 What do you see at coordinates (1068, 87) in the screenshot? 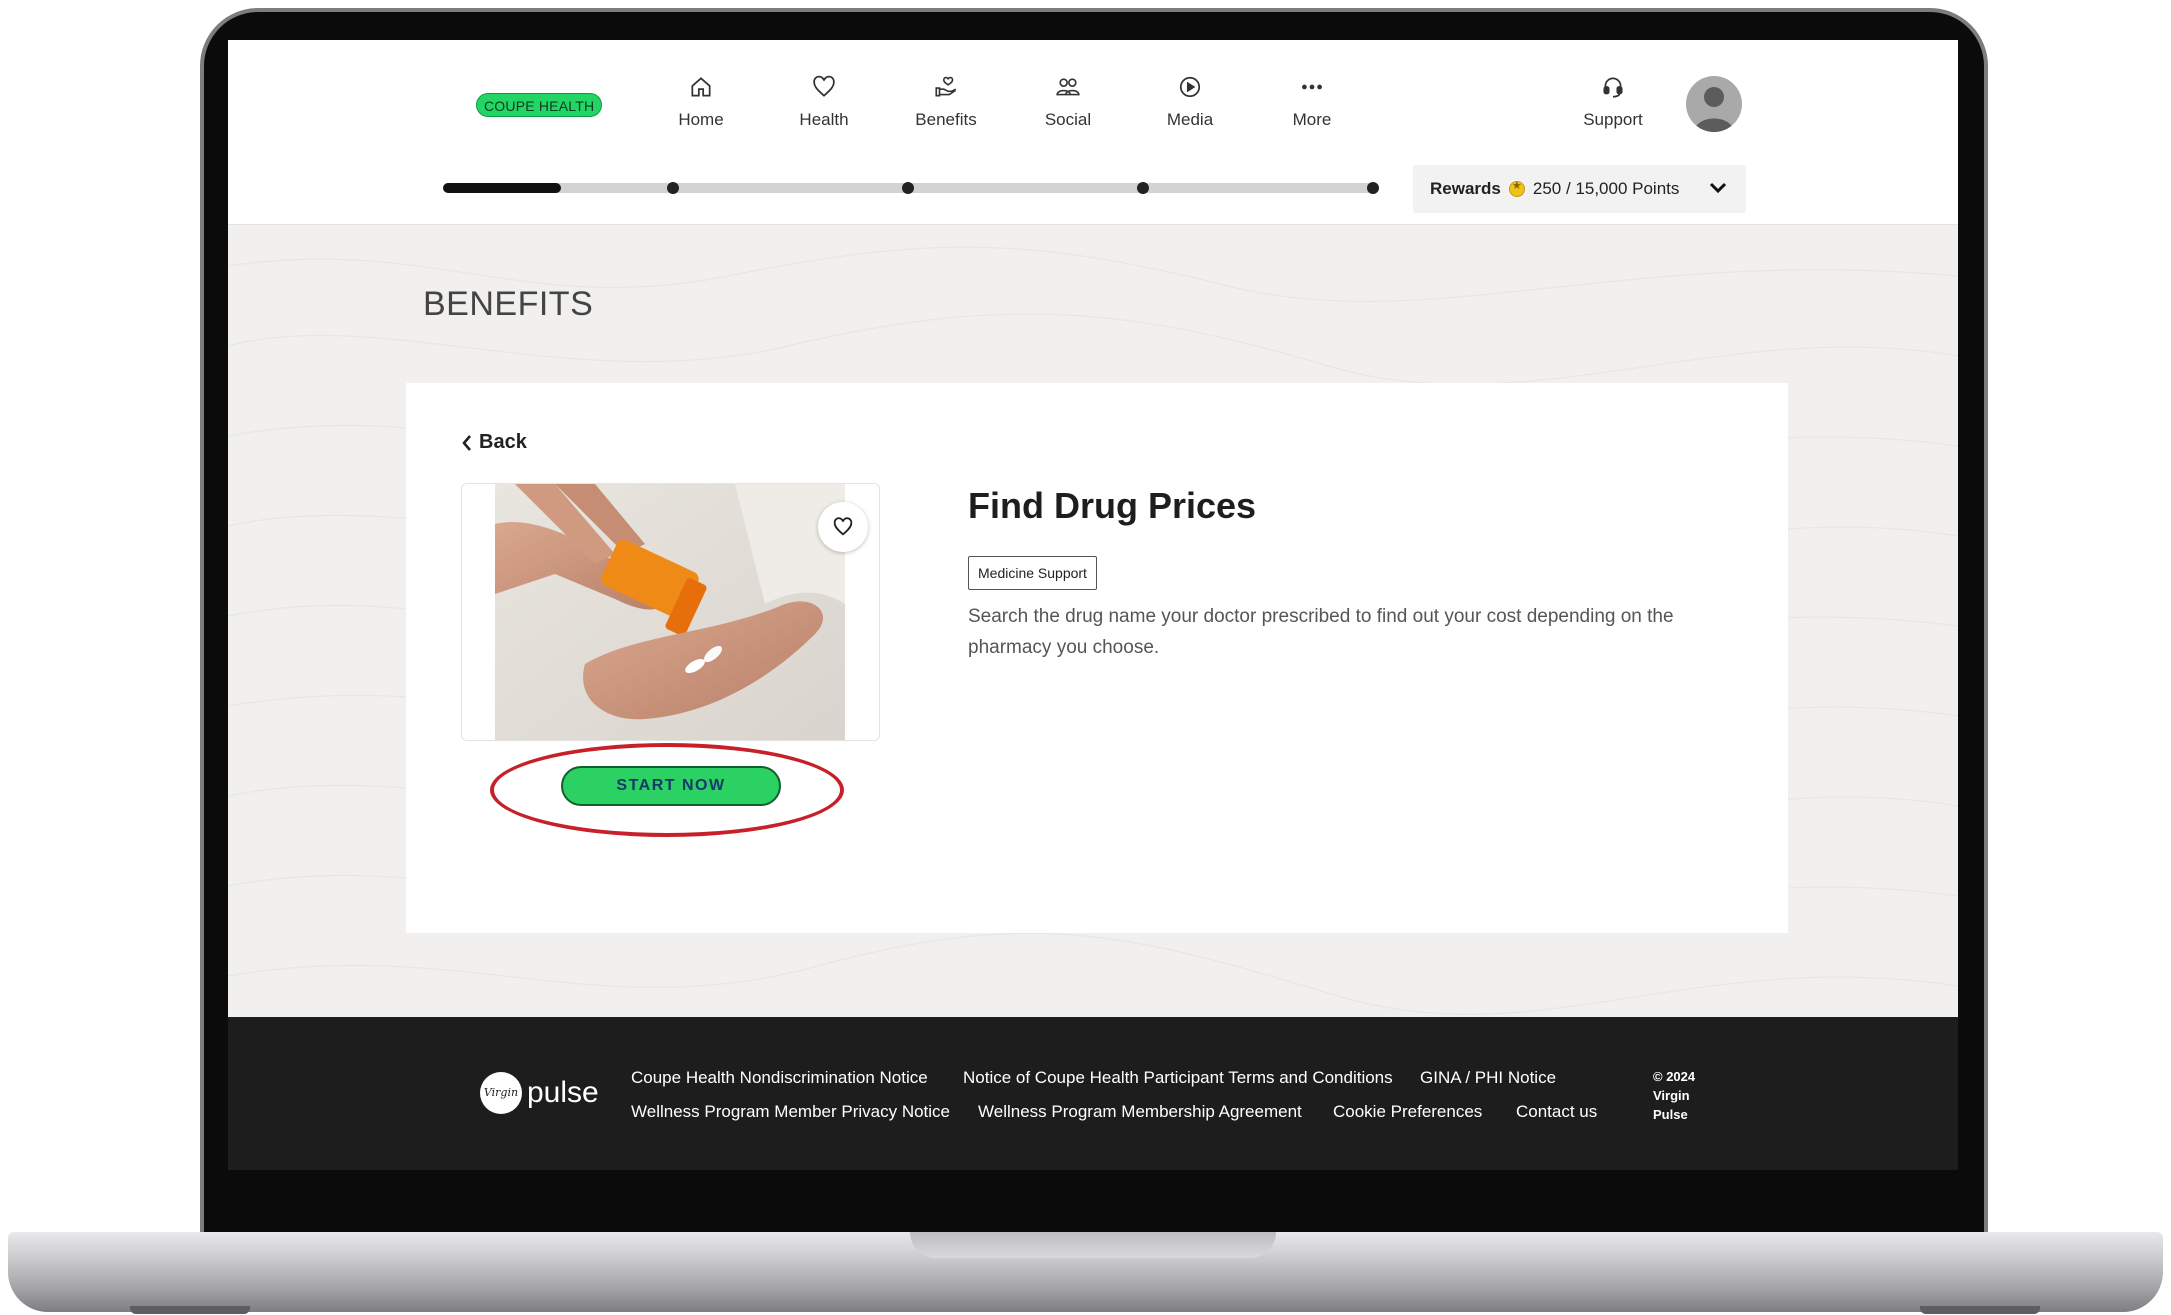
I see `users-icon` at bounding box center [1068, 87].